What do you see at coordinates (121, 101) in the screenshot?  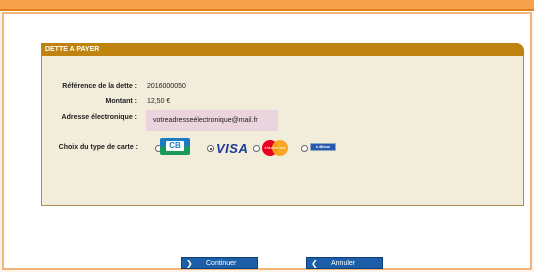 I see `amount-label: Montant :` at bounding box center [121, 101].